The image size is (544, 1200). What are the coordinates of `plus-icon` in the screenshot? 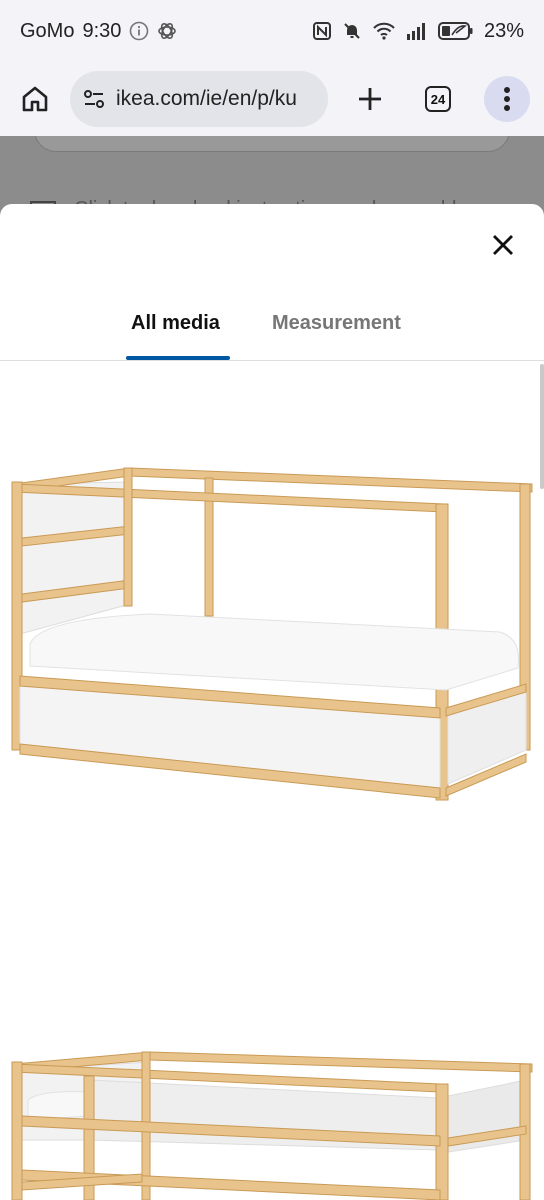 It's located at (370, 99).